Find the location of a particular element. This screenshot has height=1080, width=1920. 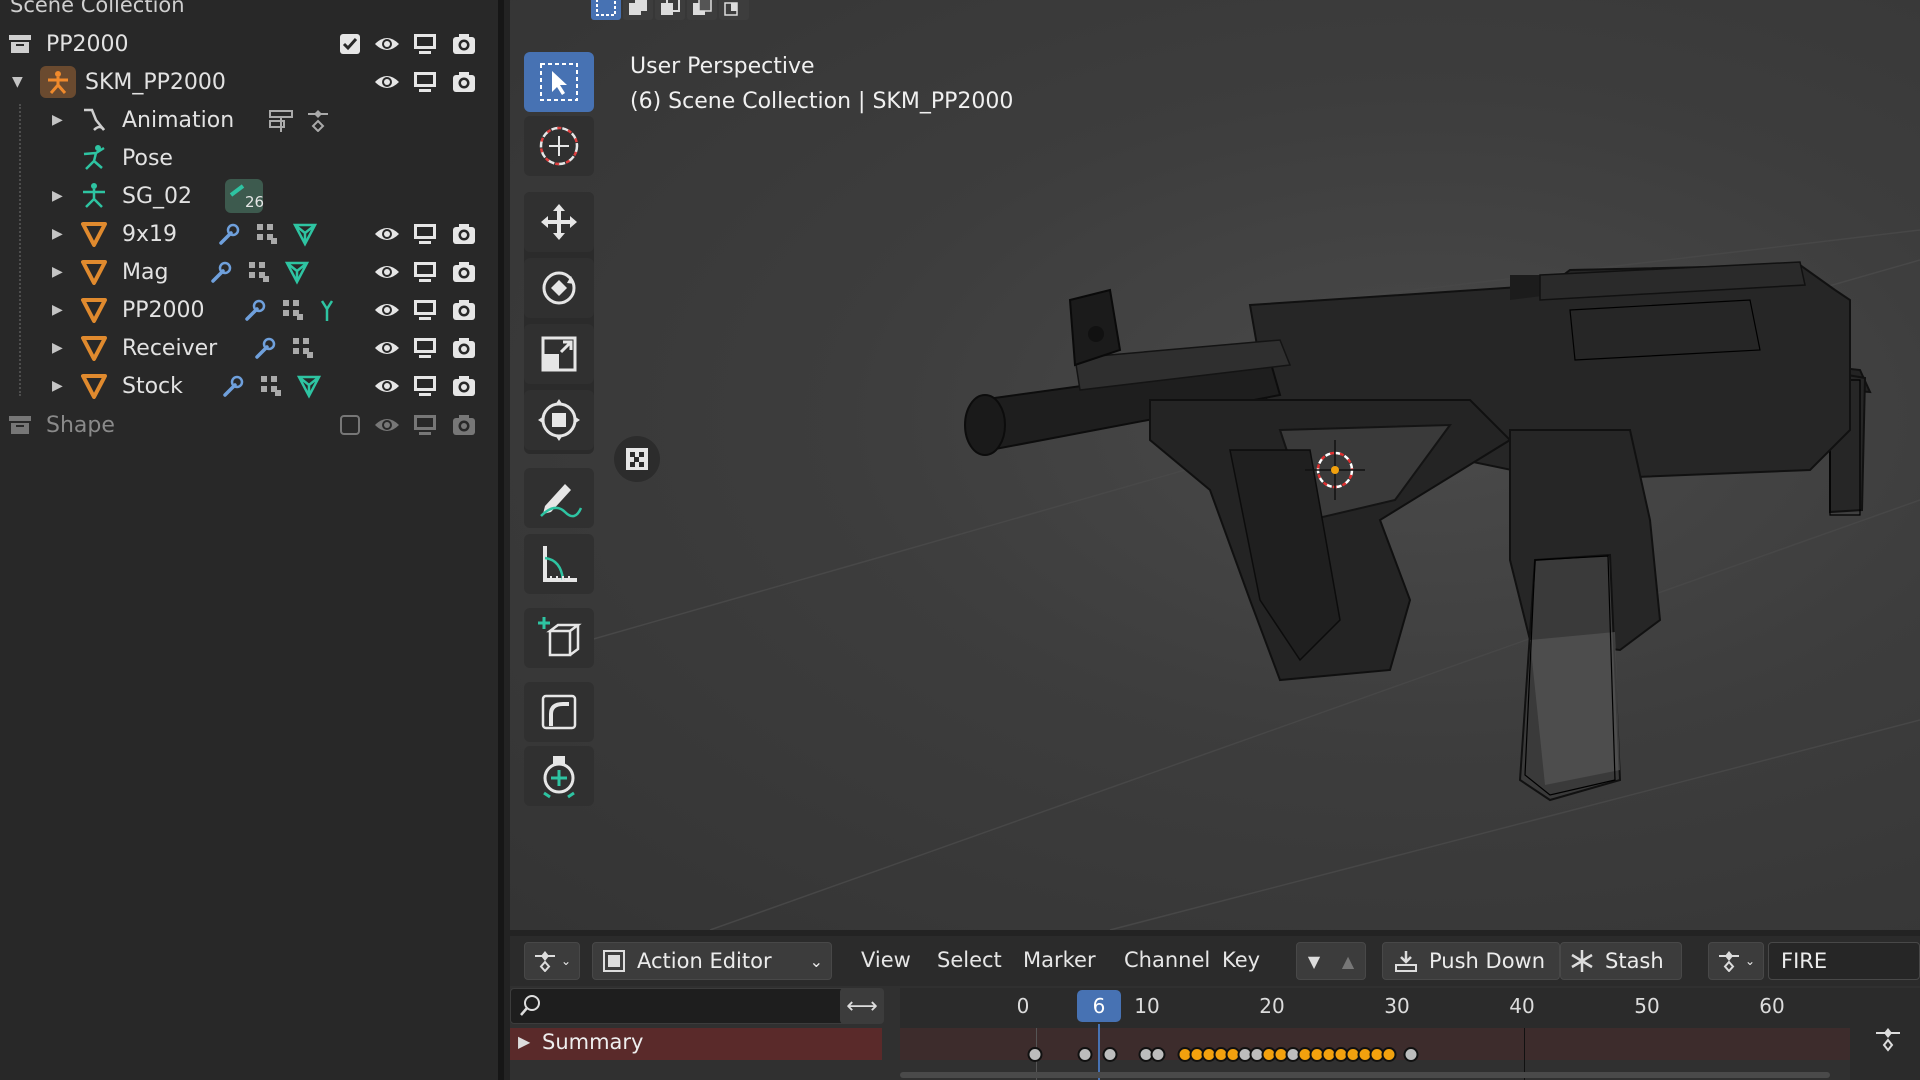

current-frame-indicator: 6 is located at coordinates (1099, 1006).